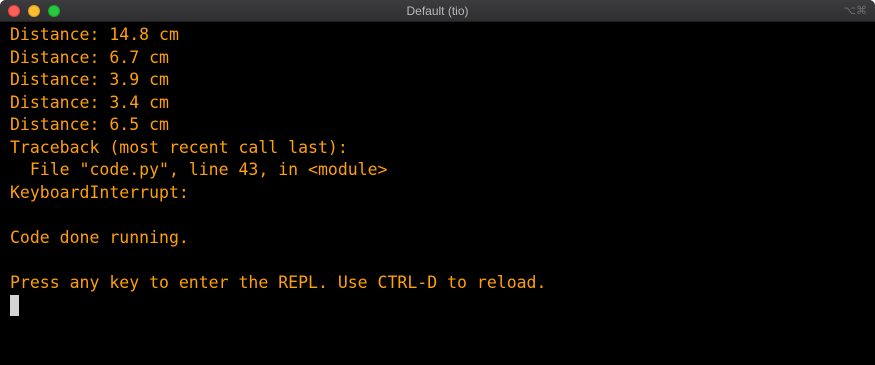 The image size is (875, 365). What do you see at coordinates (437, 305) in the screenshot?
I see `terminal-cursor-line` at bounding box center [437, 305].